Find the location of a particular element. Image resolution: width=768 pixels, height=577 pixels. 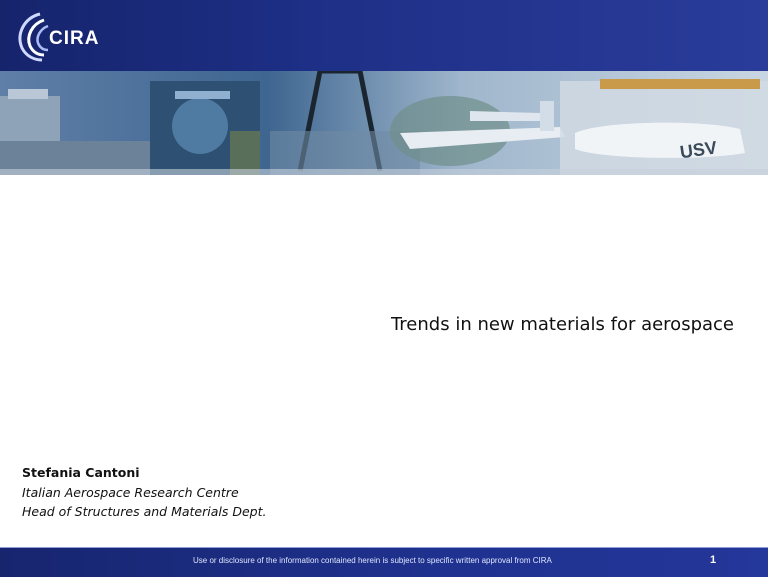

cira-logo: CIRA is located at coordinates (58, 37).